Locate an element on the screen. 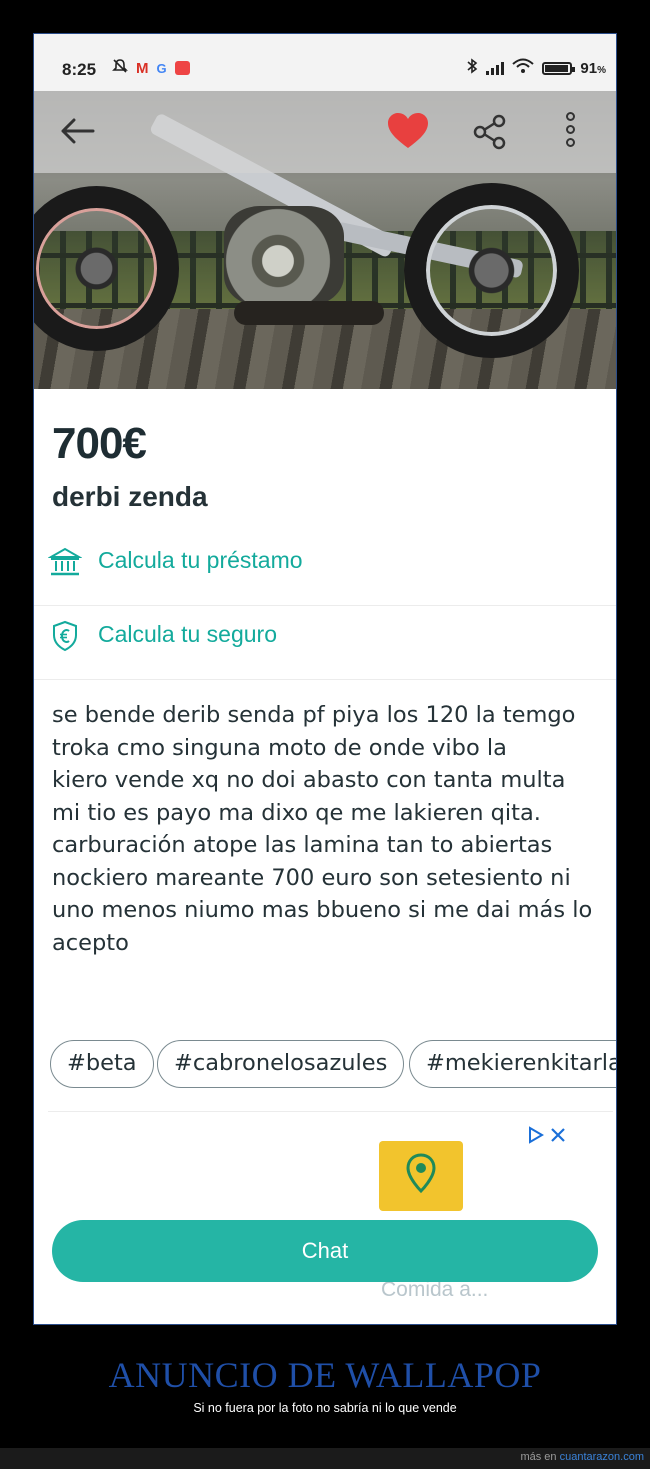 This screenshot has width=650, height=1469. battery-percent: 91% is located at coordinates (593, 68).